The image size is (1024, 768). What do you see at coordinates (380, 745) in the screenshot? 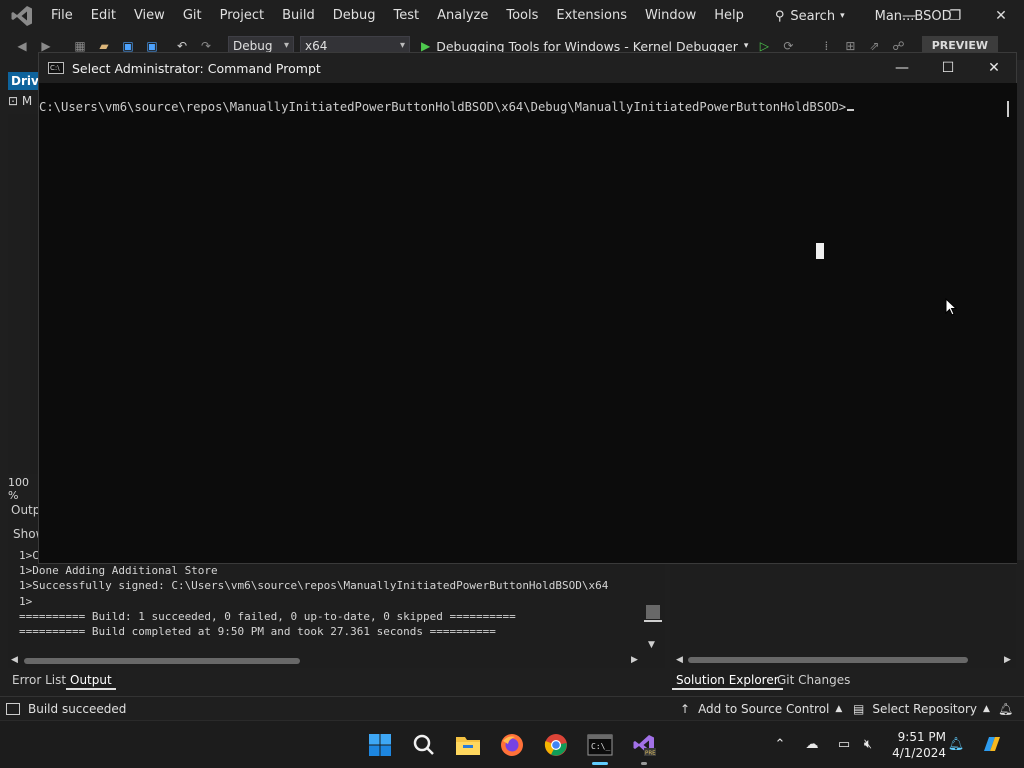
I see `windows-start-icon` at bounding box center [380, 745].